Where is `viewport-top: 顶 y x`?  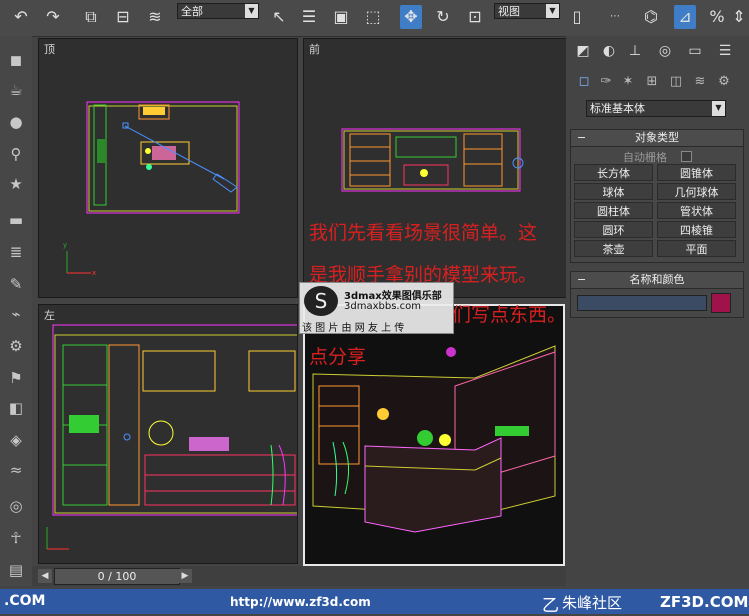
viewport-top: 顶 y x is located at coordinates (168, 168).